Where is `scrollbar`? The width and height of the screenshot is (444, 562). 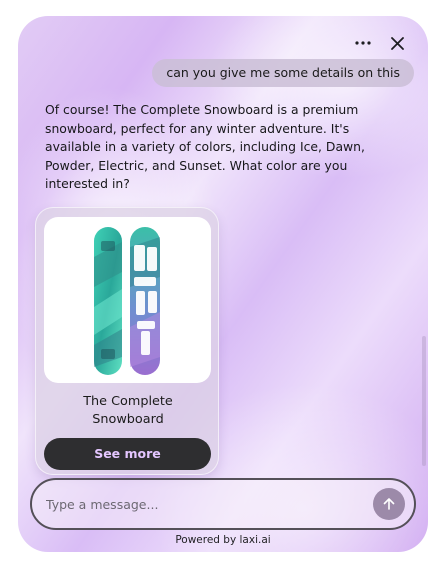
scrollbar is located at coordinates (424, 401).